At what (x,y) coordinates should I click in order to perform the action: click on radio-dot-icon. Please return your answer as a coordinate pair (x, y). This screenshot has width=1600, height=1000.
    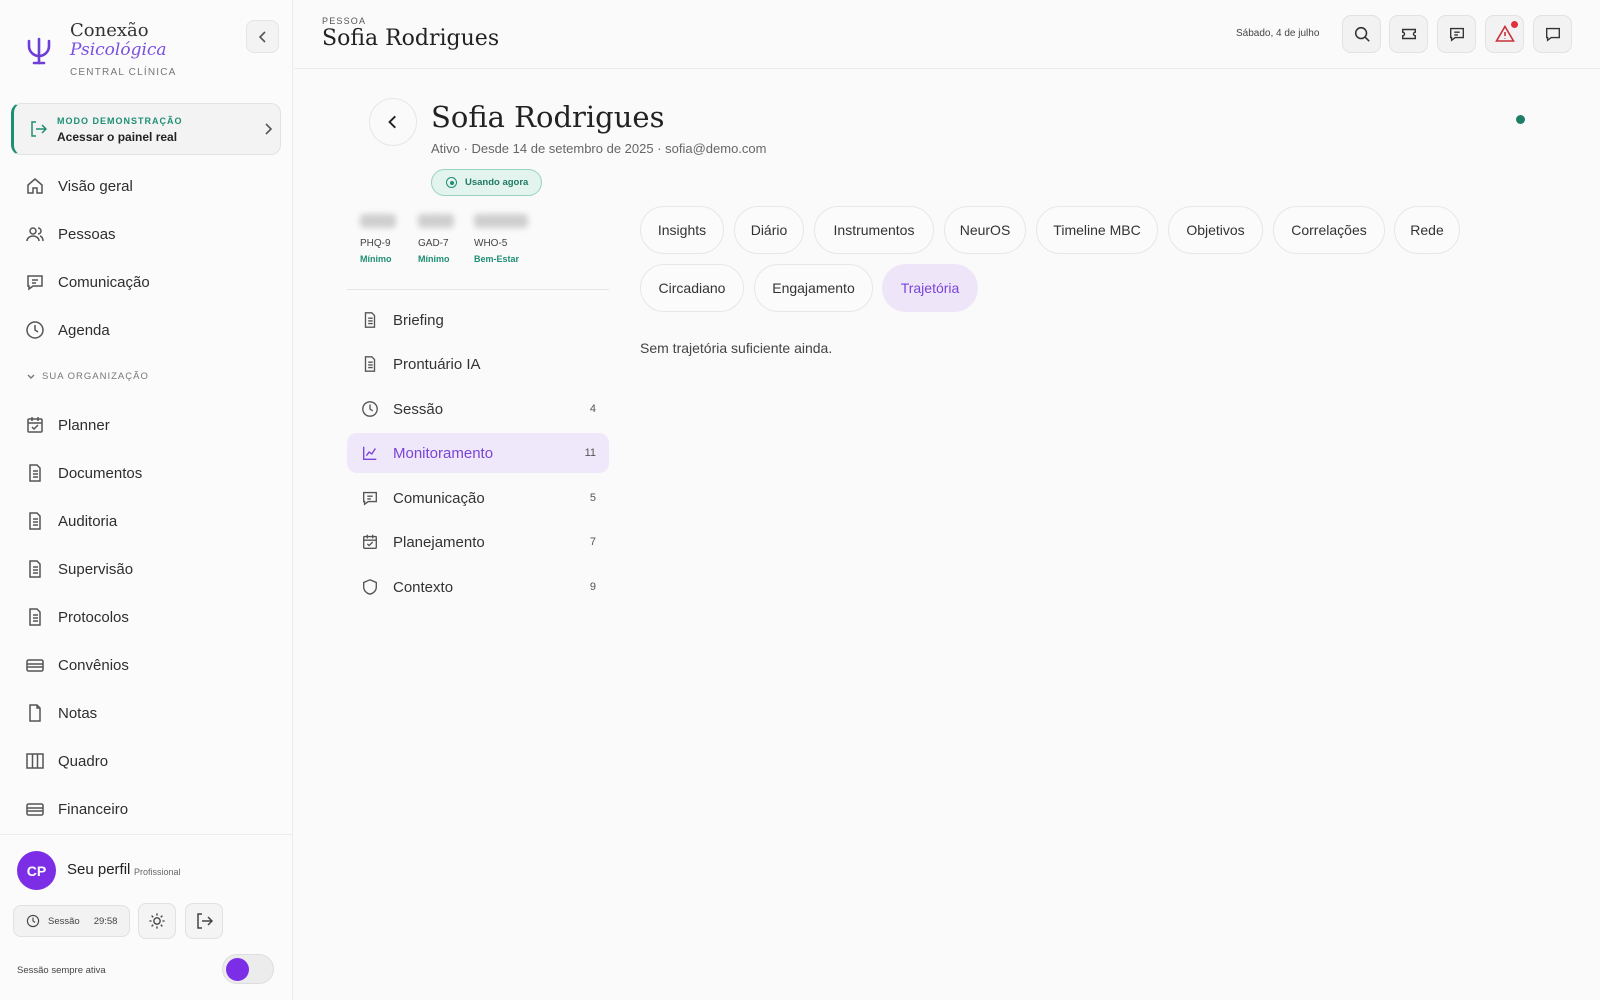
    Looking at the image, I should click on (451, 182).